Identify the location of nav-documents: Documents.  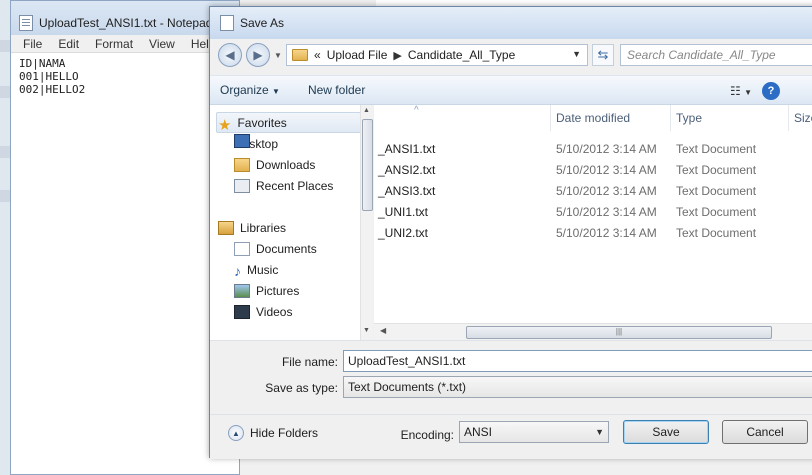
(275, 249).